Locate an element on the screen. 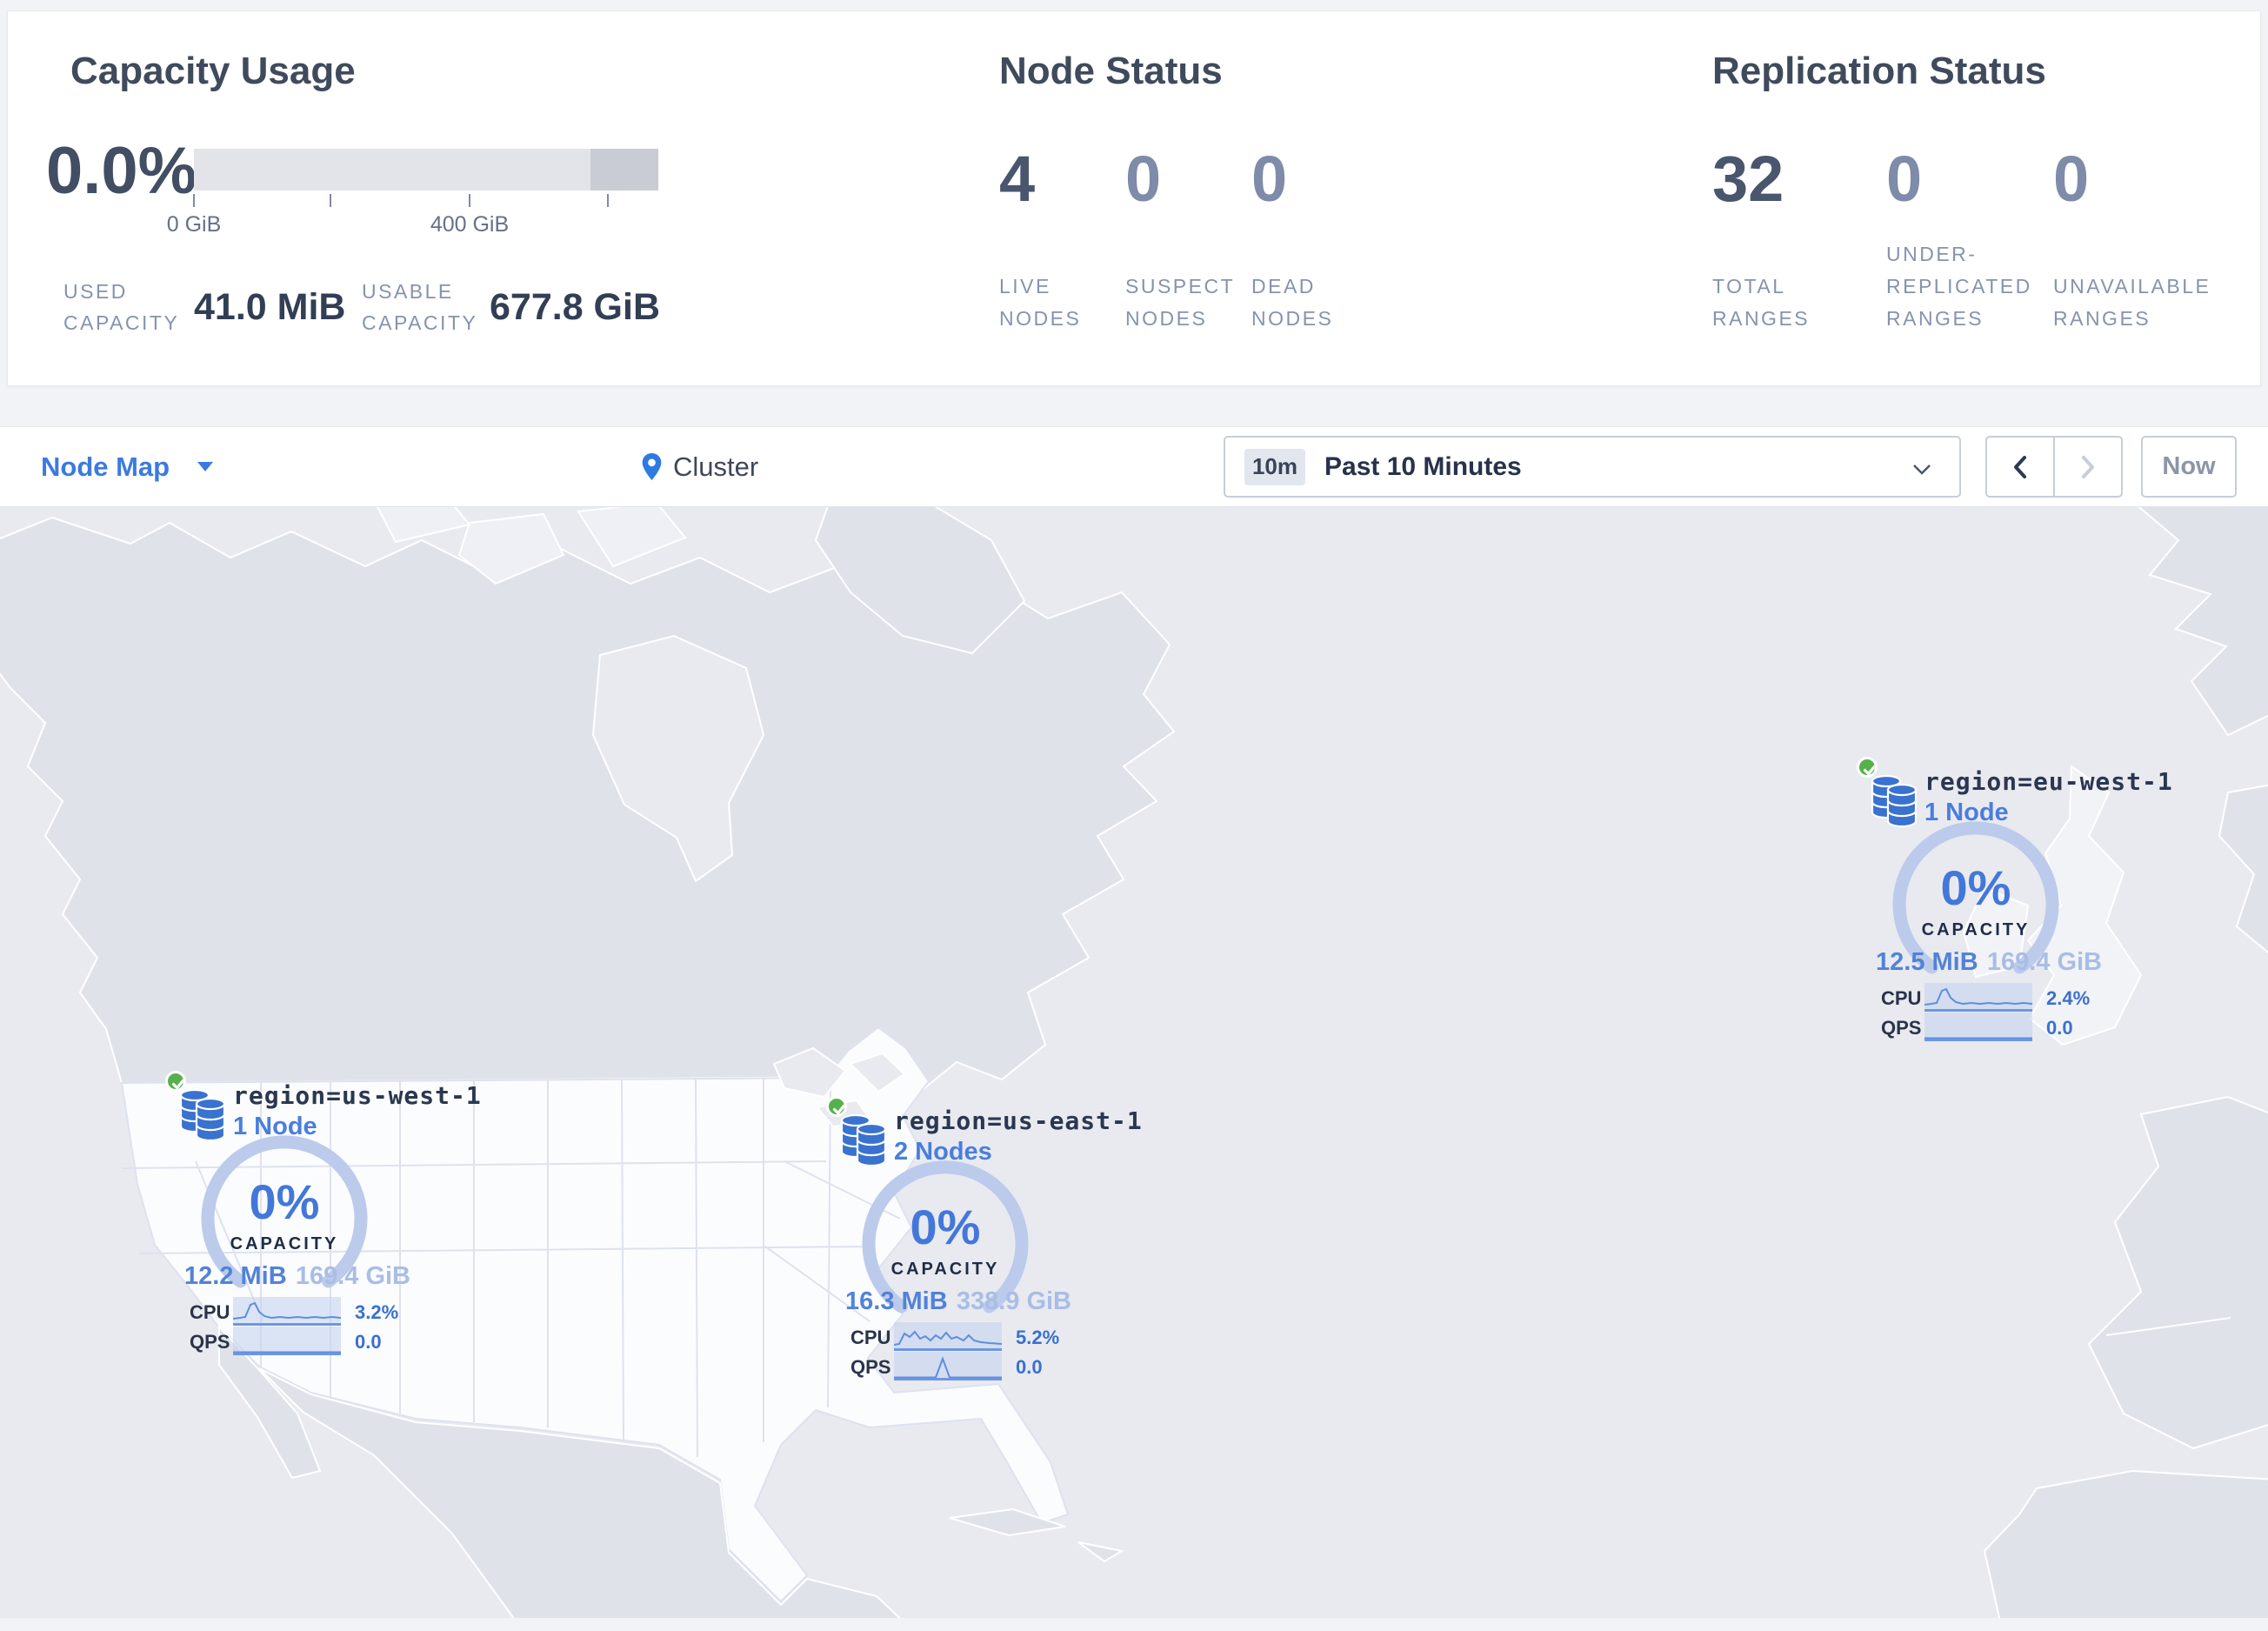 The height and width of the screenshot is (1631, 2268). axis-tick-label: 400 GiB is located at coordinates (470, 224).